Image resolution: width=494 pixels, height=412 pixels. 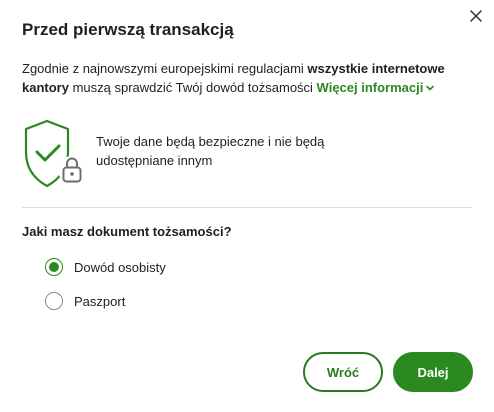 What do you see at coordinates (430, 87) in the screenshot?
I see `chevron-down-icon` at bounding box center [430, 87].